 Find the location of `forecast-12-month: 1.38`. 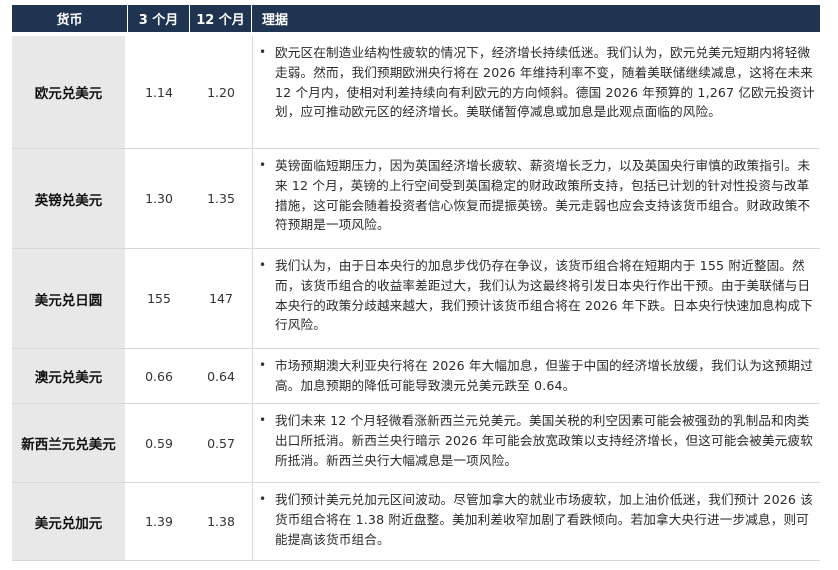

forecast-12-month: 1.38 is located at coordinates (221, 521).